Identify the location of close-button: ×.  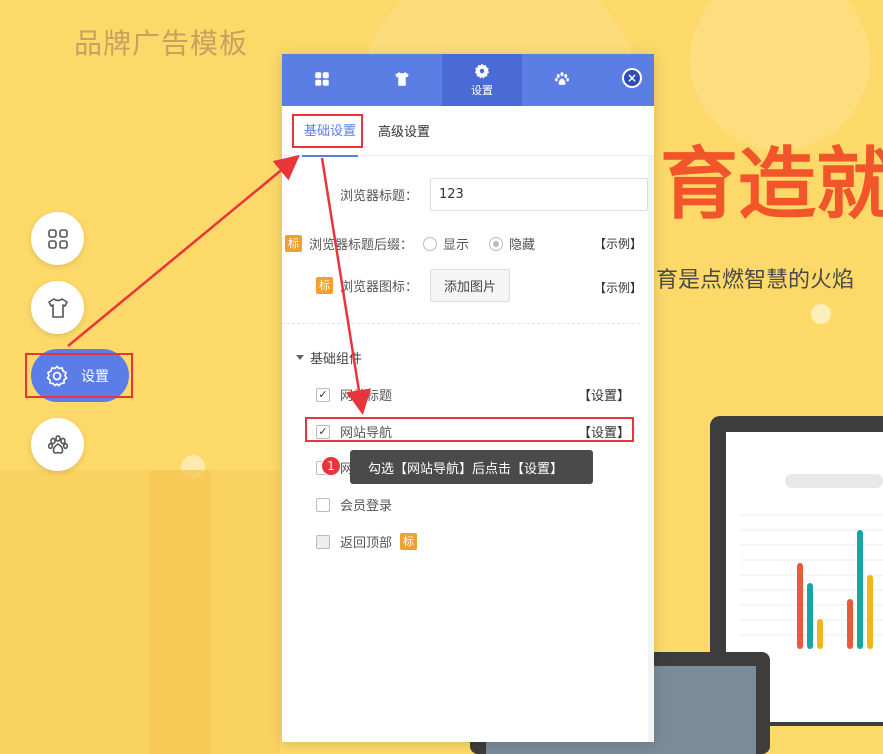
(632, 78).